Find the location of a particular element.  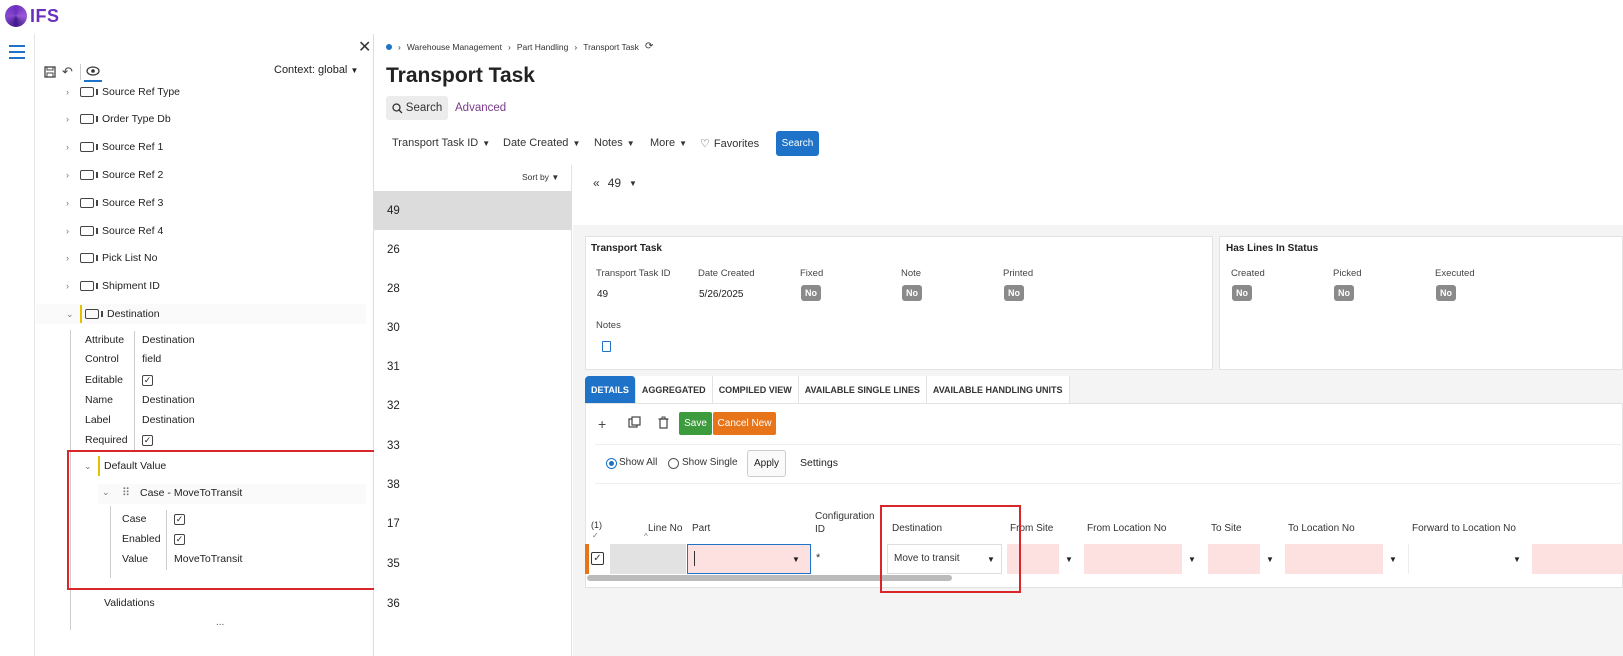

tree-item-source-ref-type: › Source Ref Type is located at coordinates (108, 92).